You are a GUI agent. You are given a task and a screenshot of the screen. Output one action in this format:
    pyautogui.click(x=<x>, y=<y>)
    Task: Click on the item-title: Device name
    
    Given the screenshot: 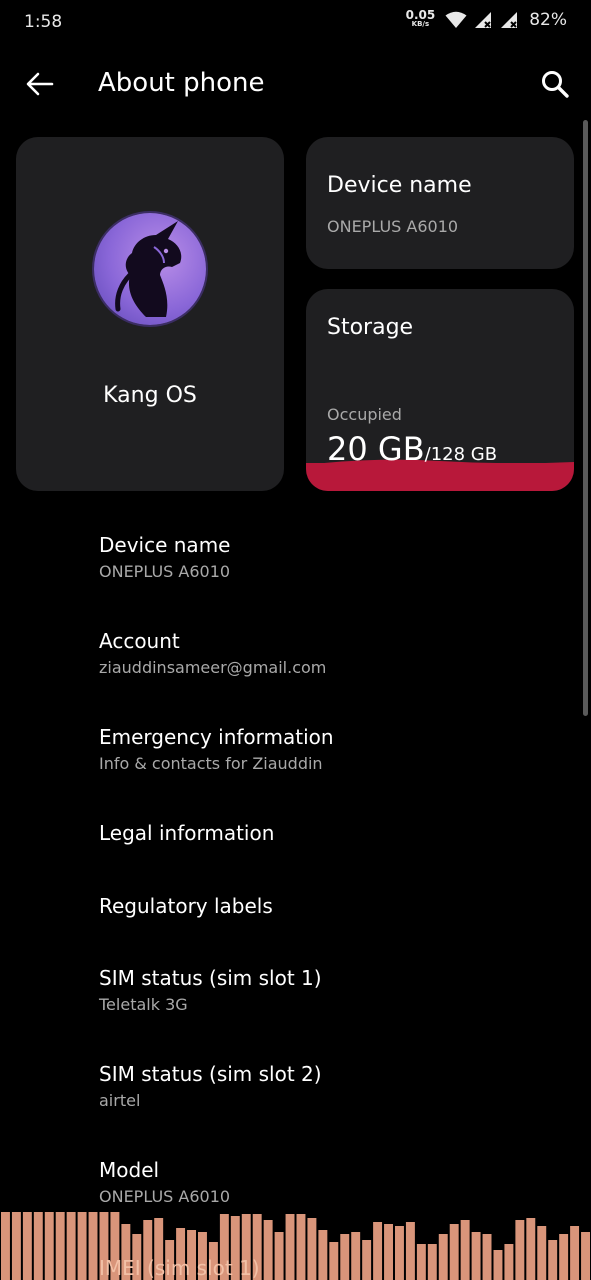 What is the action you would take?
    pyautogui.click(x=165, y=545)
    